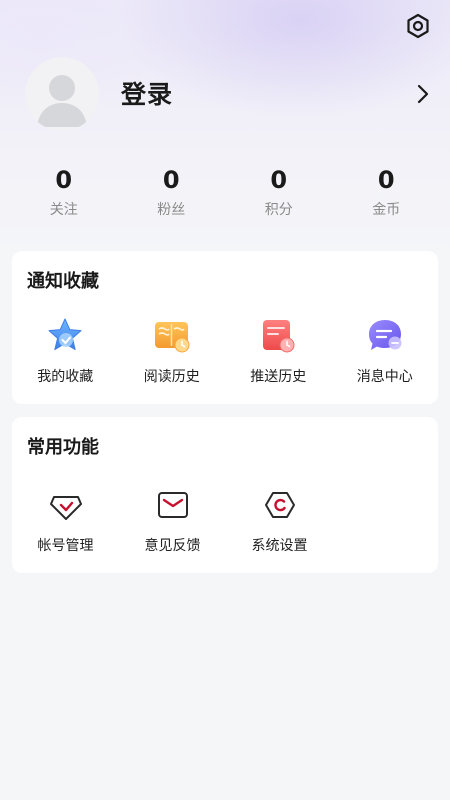 The width and height of the screenshot is (450, 800). I want to click on push-history-item: 推送历史, so click(278, 351).